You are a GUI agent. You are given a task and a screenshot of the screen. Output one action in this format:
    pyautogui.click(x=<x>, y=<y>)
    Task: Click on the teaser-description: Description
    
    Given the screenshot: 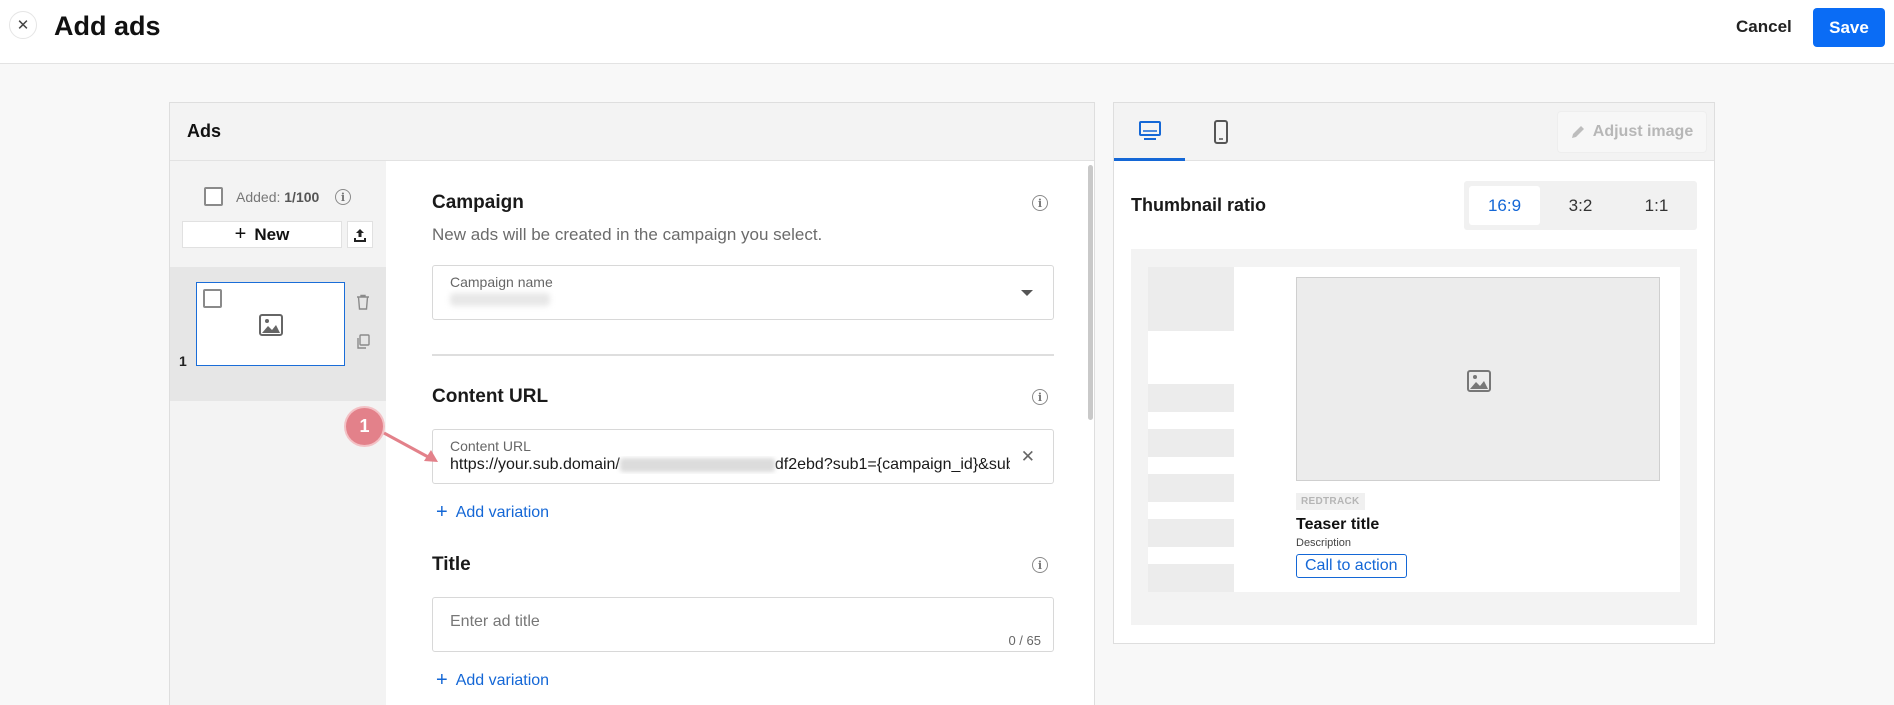 What is the action you would take?
    pyautogui.click(x=1324, y=543)
    